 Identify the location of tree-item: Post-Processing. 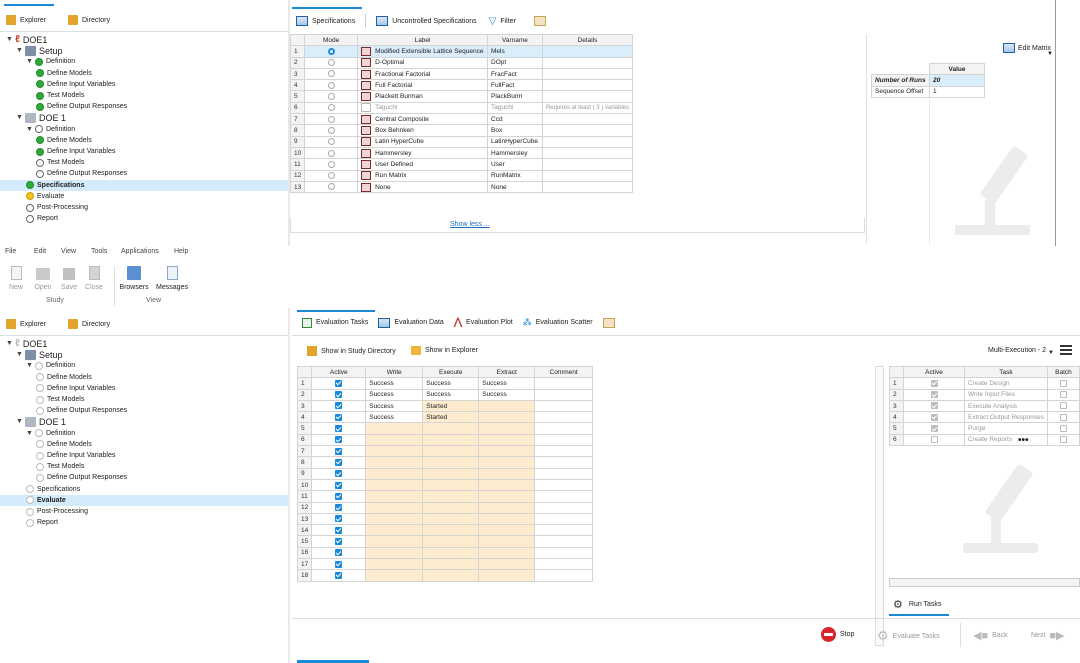
(57, 207).